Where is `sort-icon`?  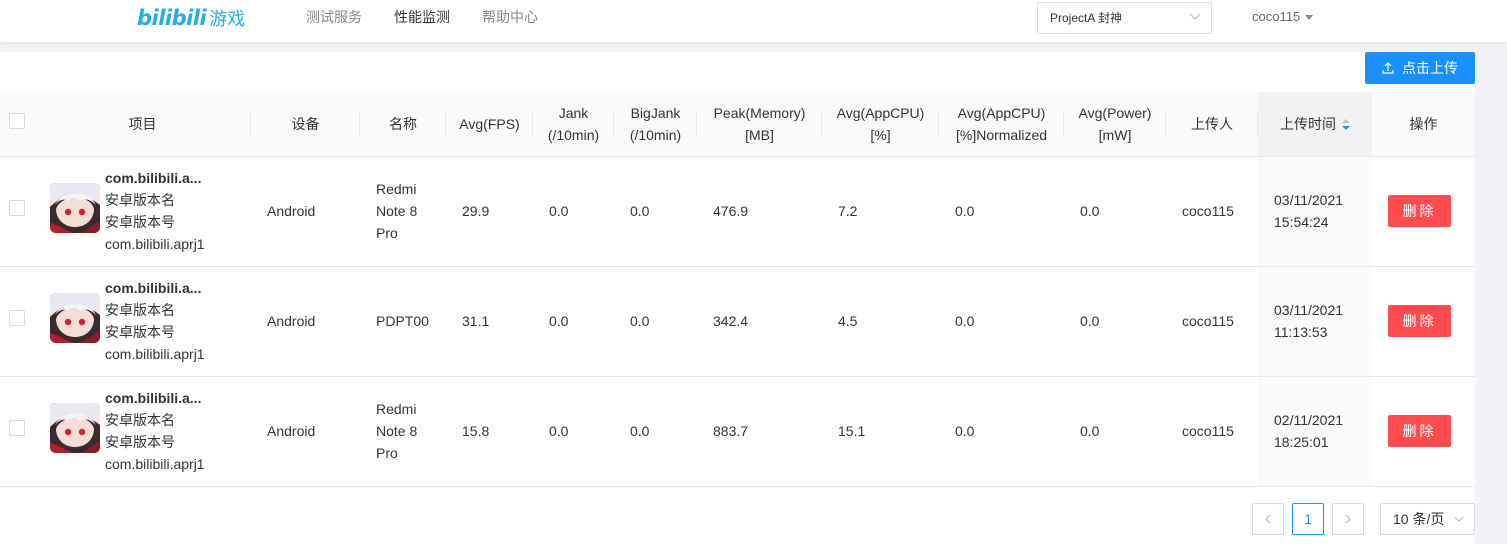
sort-icon is located at coordinates (1346, 125).